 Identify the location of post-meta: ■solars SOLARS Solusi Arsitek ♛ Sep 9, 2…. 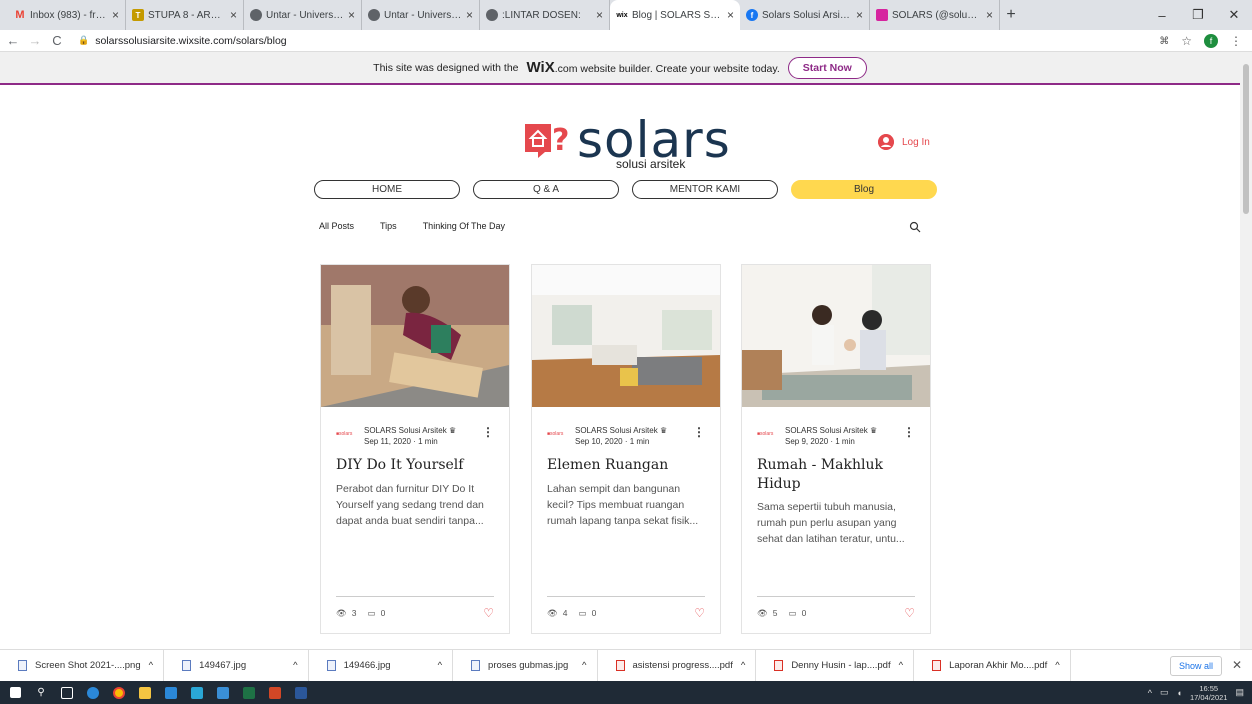
(836, 436).